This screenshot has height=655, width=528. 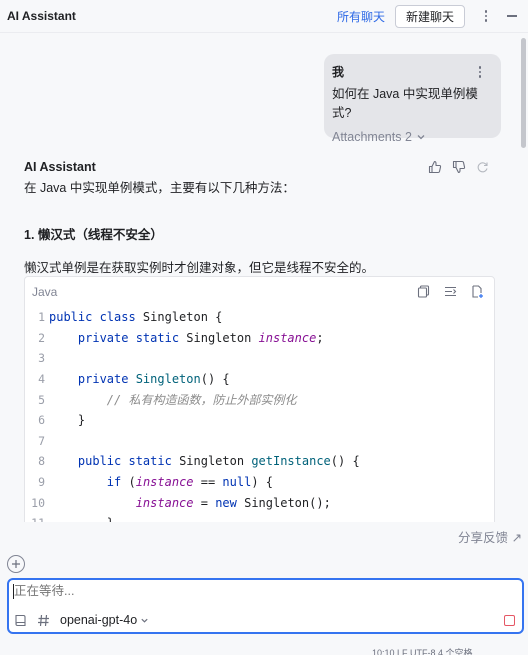 I want to click on insert-at-caret-icon, so click(x=450, y=291).